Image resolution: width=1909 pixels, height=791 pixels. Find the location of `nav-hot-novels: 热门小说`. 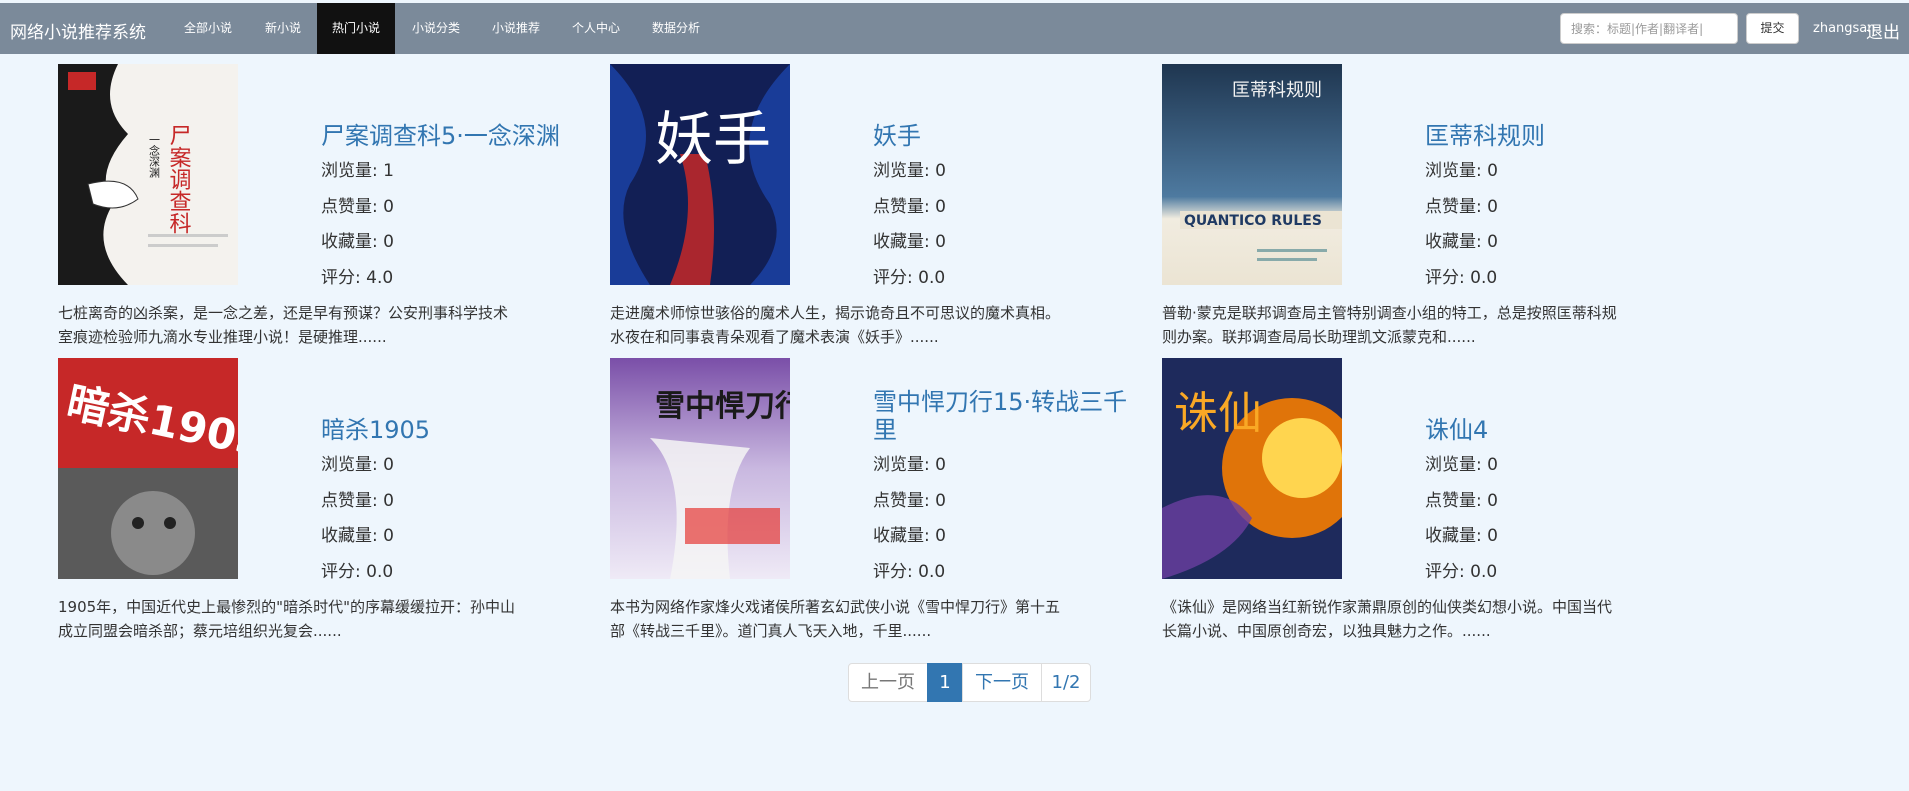

nav-hot-novels: 热门小说 is located at coordinates (356, 28).